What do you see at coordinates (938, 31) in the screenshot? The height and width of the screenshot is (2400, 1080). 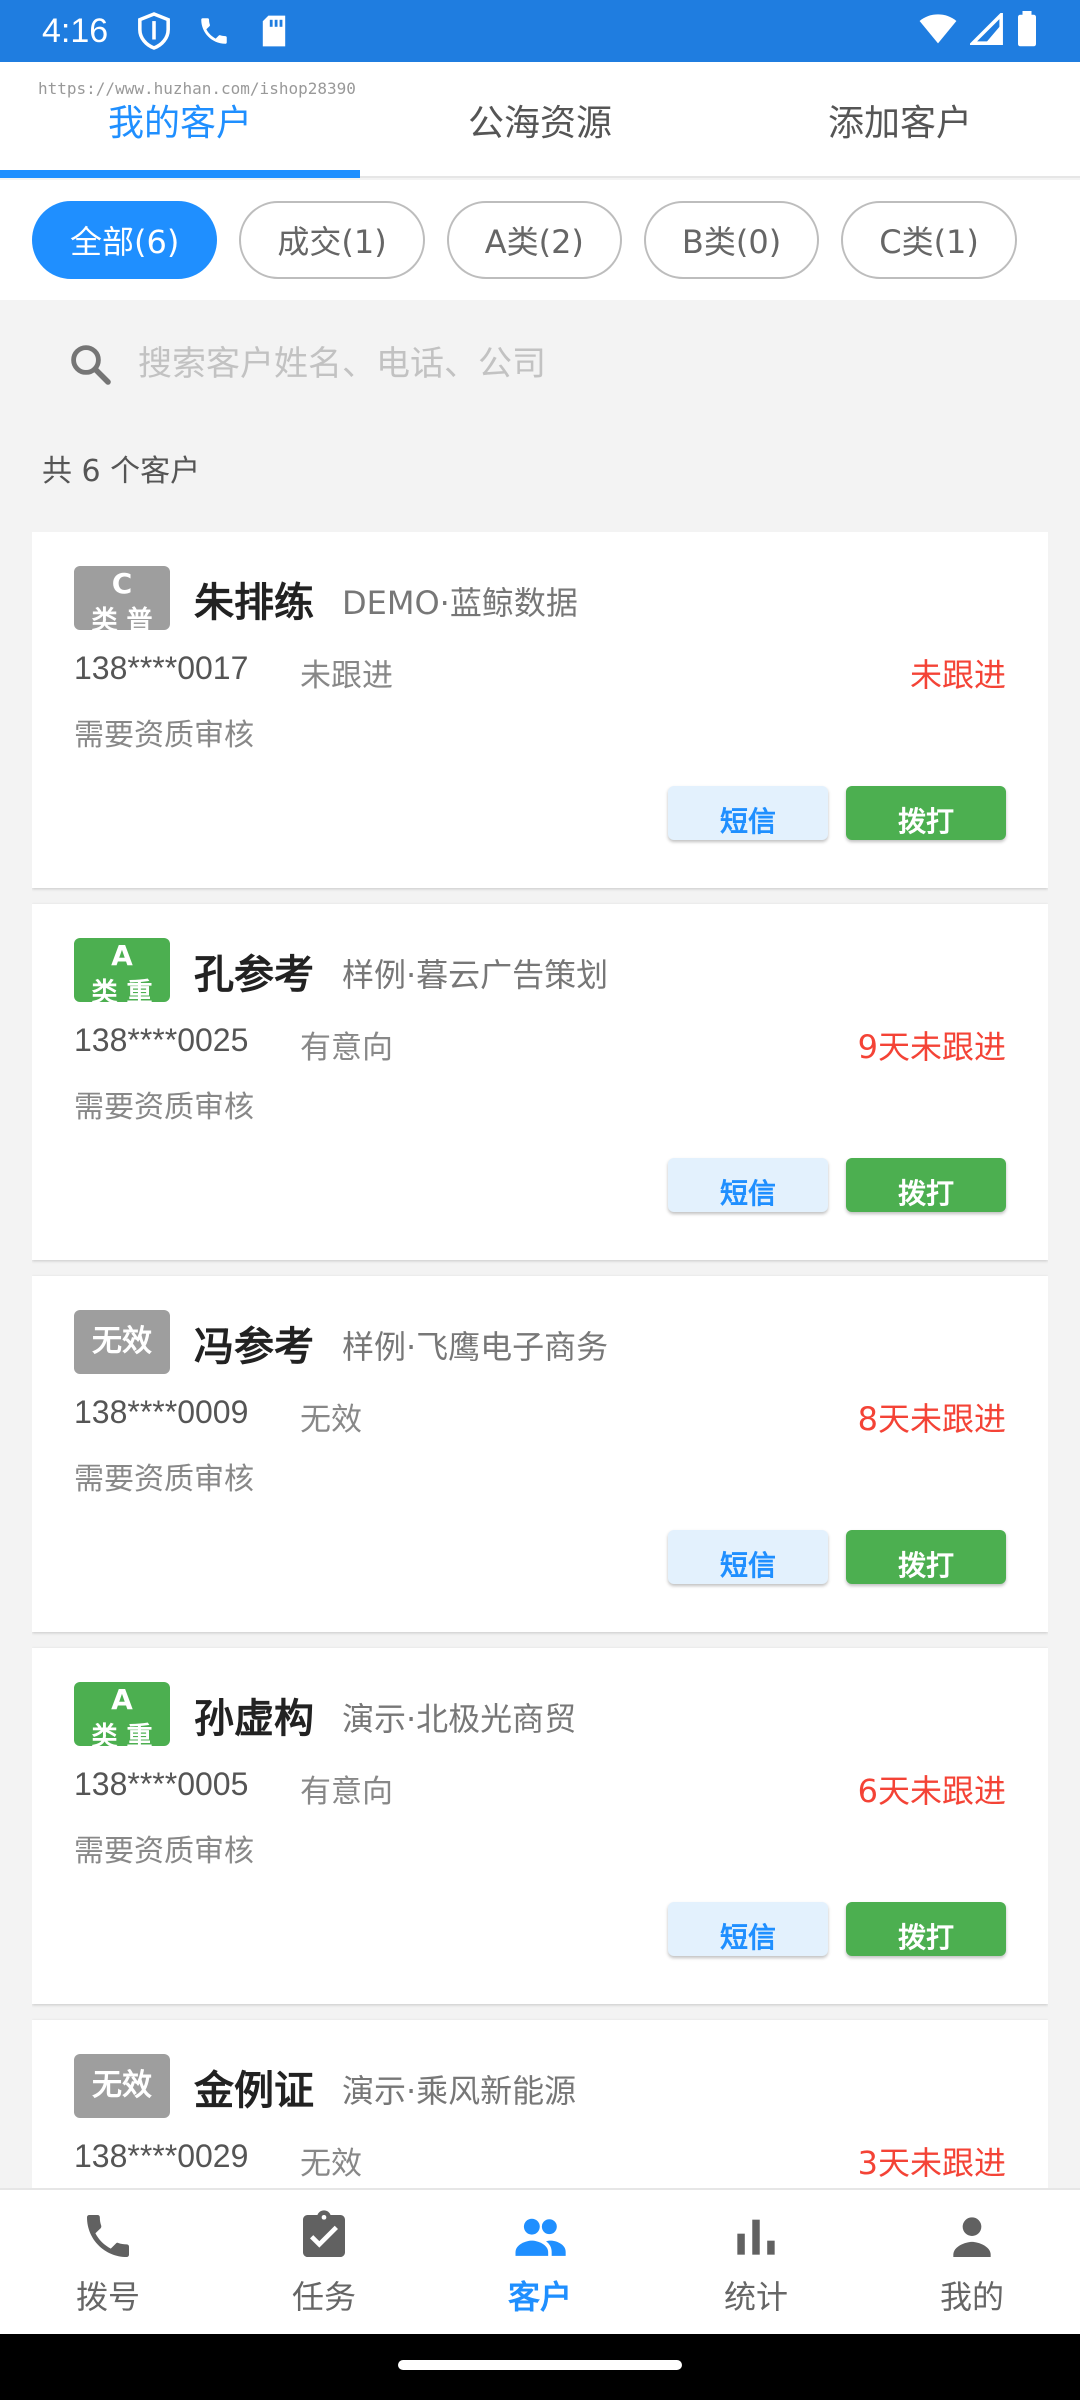 I see `wifi-icon` at bounding box center [938, 31].